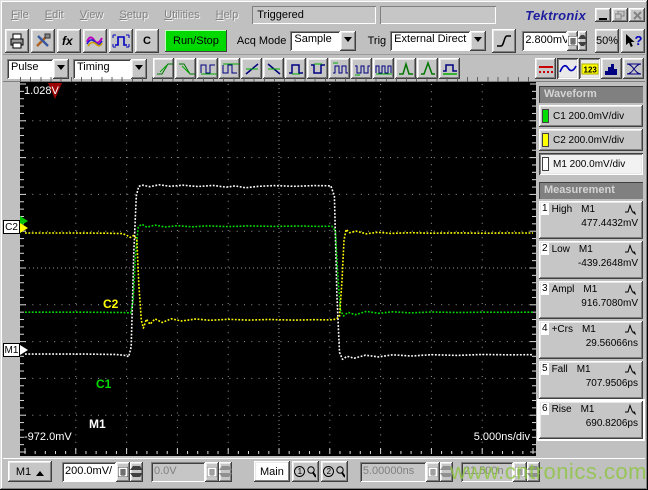 The width and height of the screenshot is (648, 490). What do you see at coordinates (618, 409) in the screenshot?
I see `pulse-icon` at bounding box center [618, 409].